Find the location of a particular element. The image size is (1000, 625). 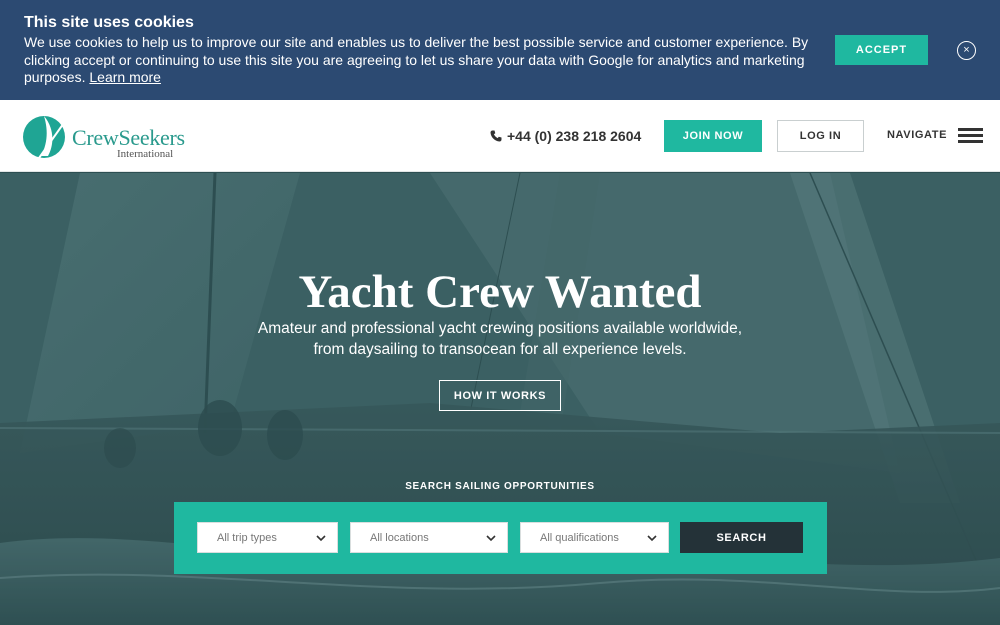

phone-icon is located at coordinates (496, 136).